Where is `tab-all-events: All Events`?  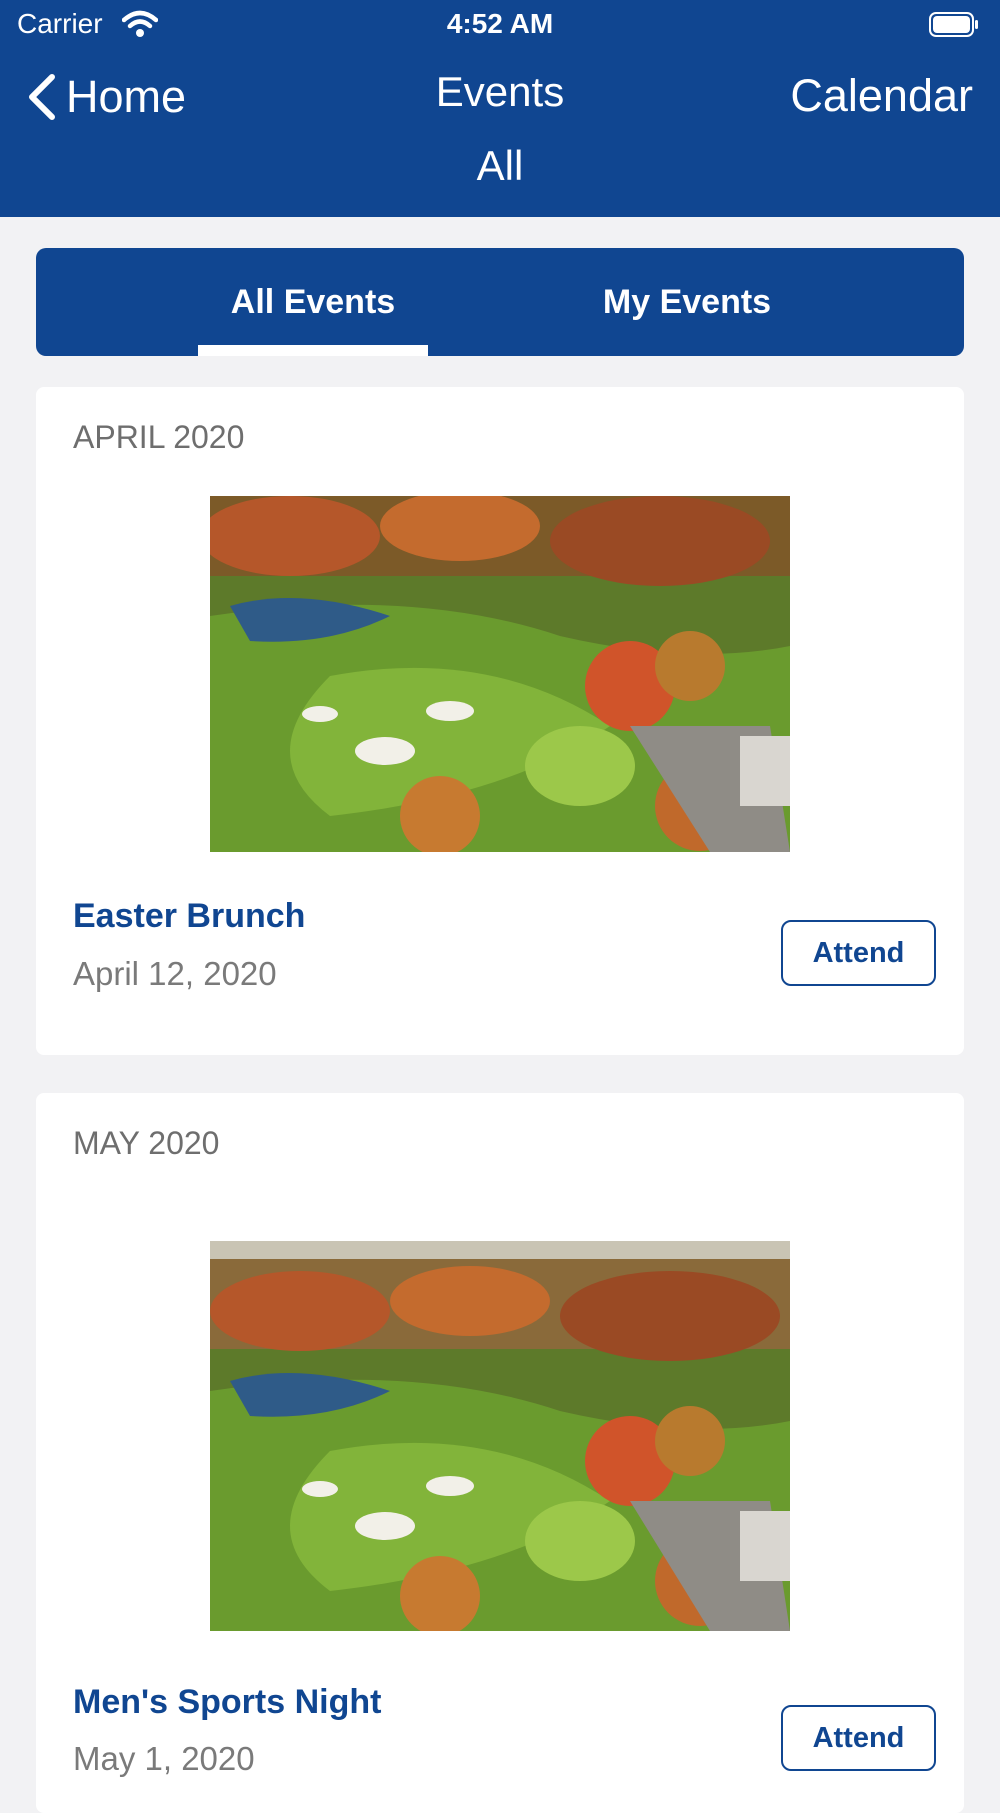 tab-all-events: All Events is located at coordinates (313, 302).